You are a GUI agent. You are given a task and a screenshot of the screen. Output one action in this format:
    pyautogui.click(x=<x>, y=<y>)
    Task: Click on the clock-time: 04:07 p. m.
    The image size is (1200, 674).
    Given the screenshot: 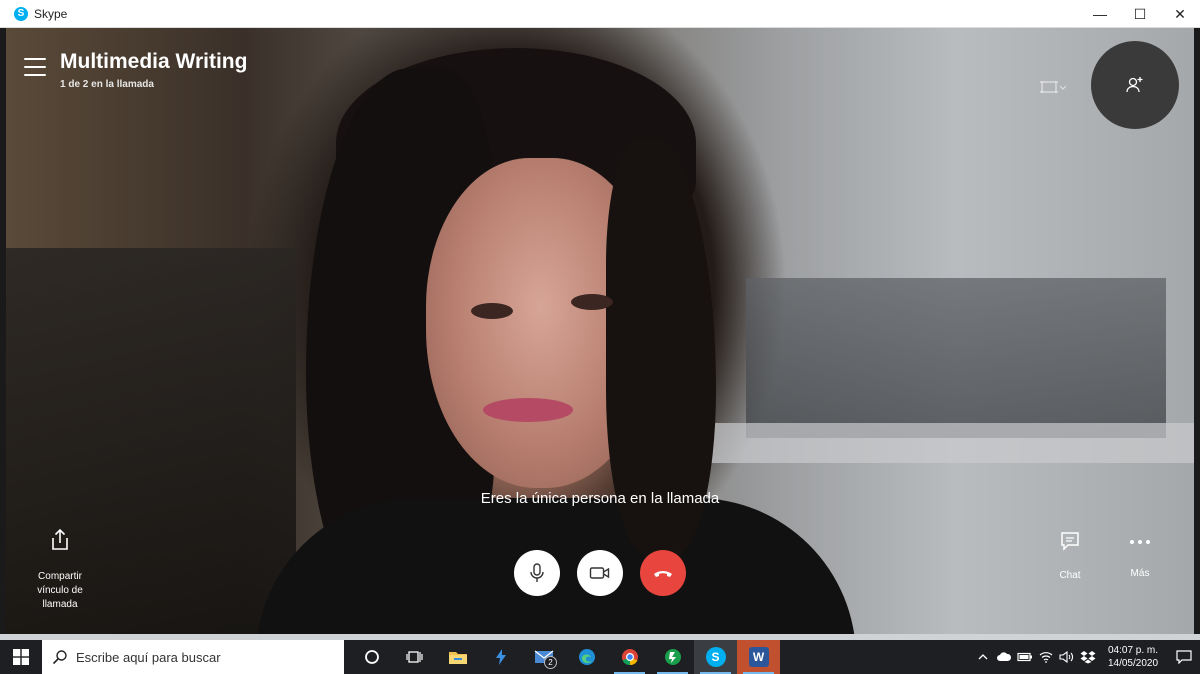 What is the action you would take?
    pyautogui.click(x=1133, y=650)
    